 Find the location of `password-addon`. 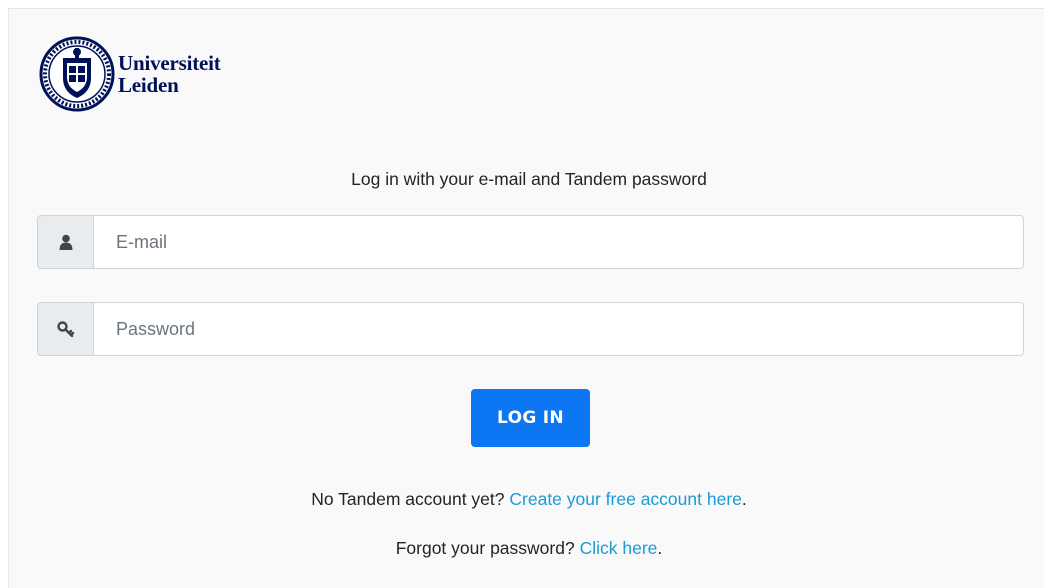

password-addon is located at coordinates (65, 329).